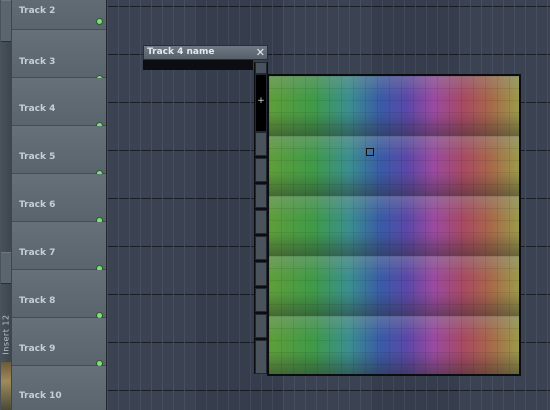 The width and height of the screenshot is (550, 410). Describe the element at coordinates (59, 342) in the screenshot. I see `track-header-9: Track 9` at that location.